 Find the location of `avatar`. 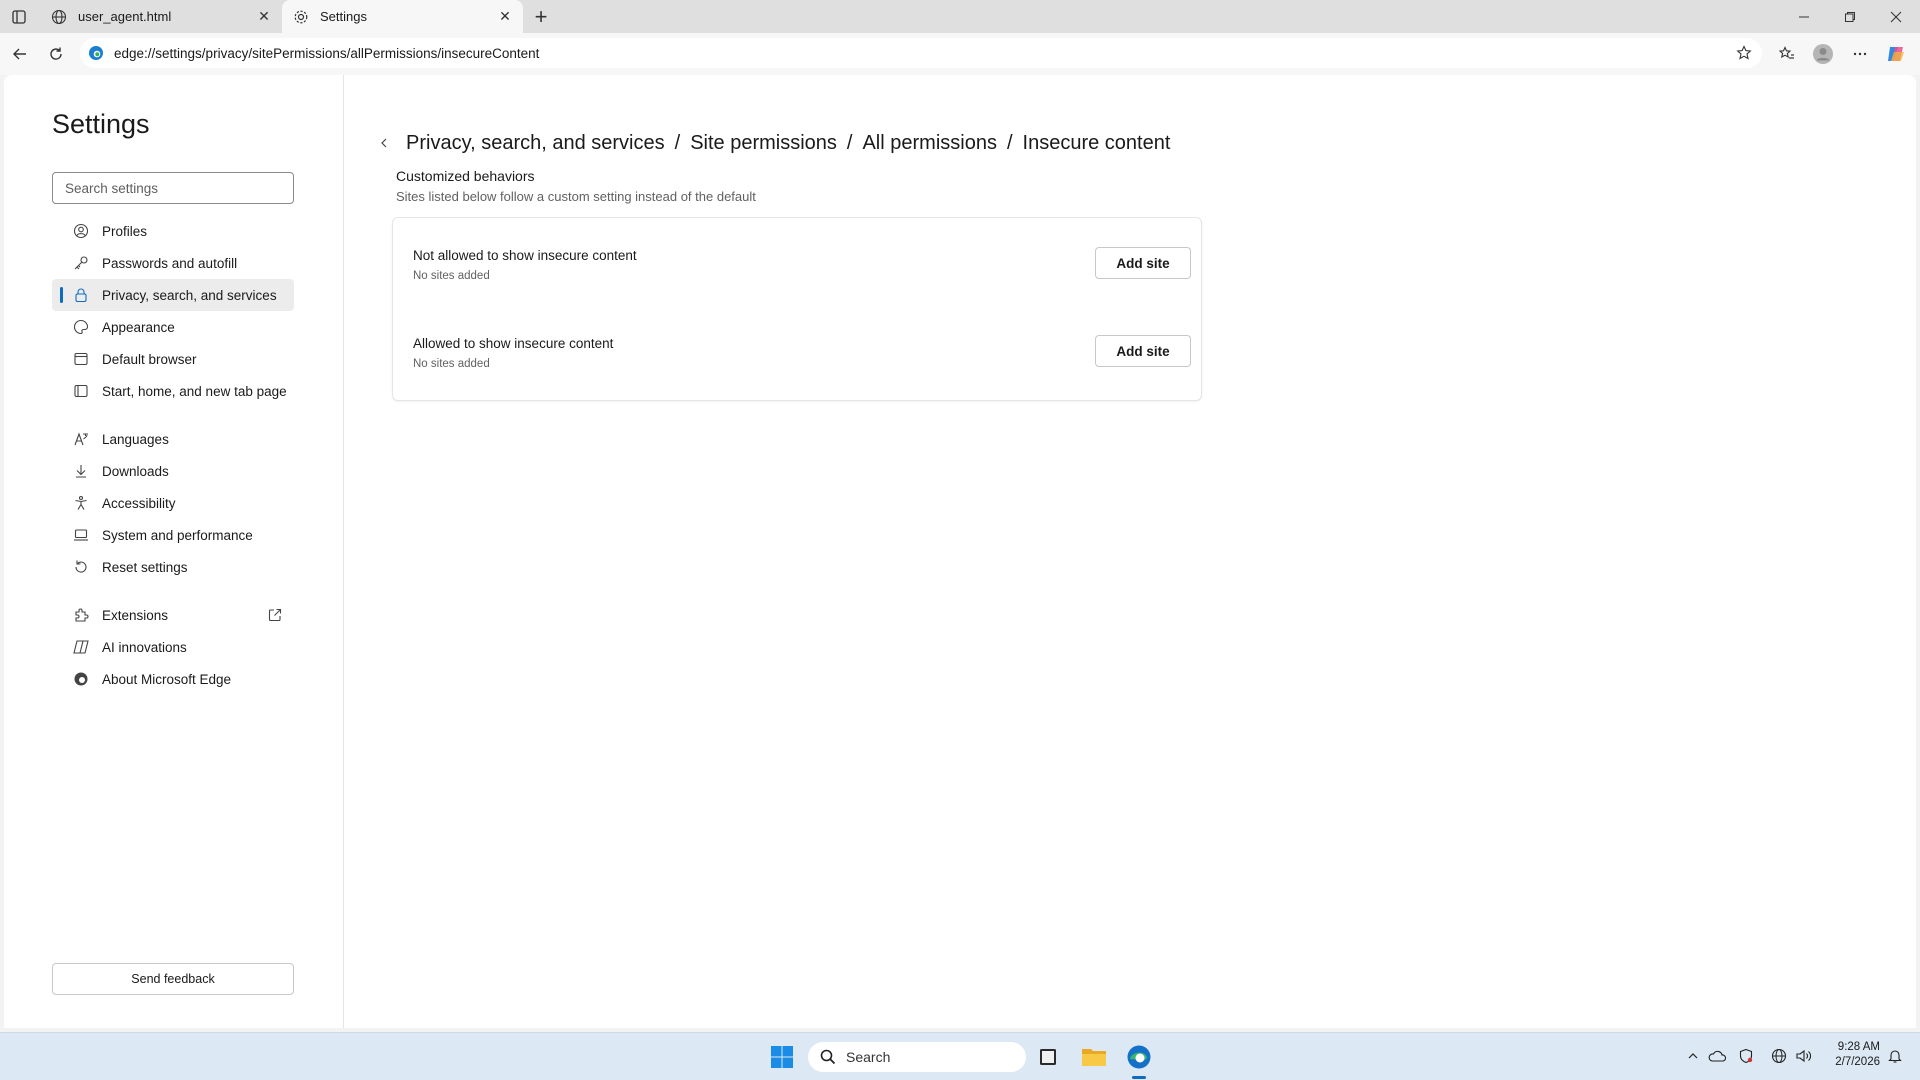

avatar is located at coordinates (1823, 54).